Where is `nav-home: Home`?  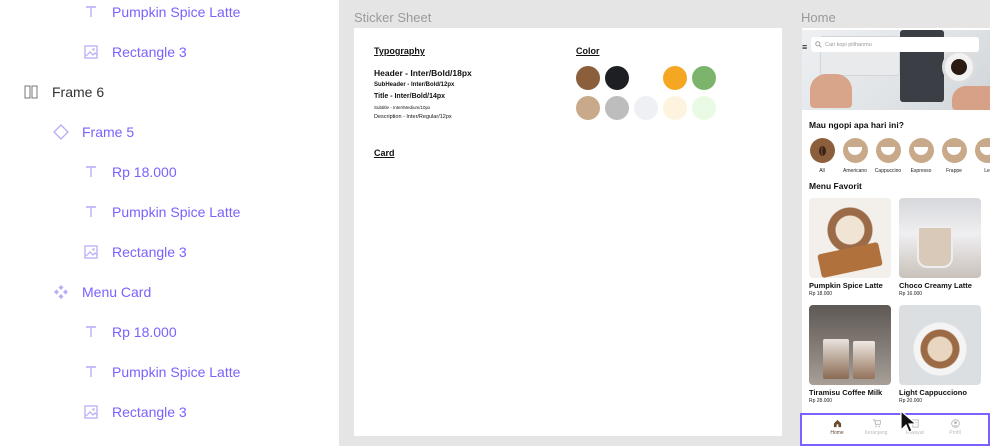
nav-home: Home is located at coordinates (837, 427).